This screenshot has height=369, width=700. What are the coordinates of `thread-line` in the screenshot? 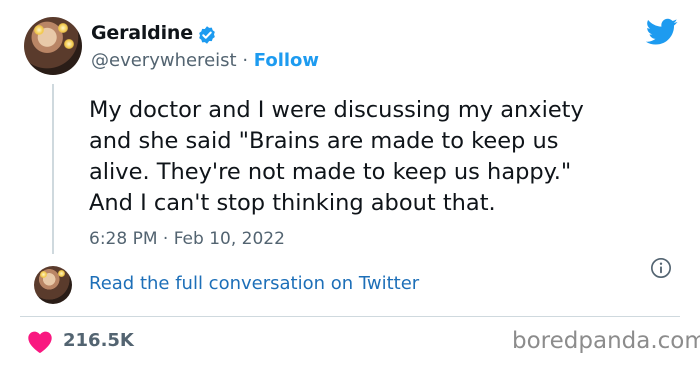 It's located at (53, 169).